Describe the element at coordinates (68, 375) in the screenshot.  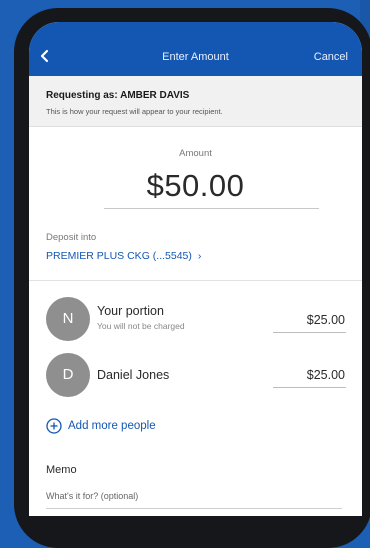
I see `avatar: D` at that location.